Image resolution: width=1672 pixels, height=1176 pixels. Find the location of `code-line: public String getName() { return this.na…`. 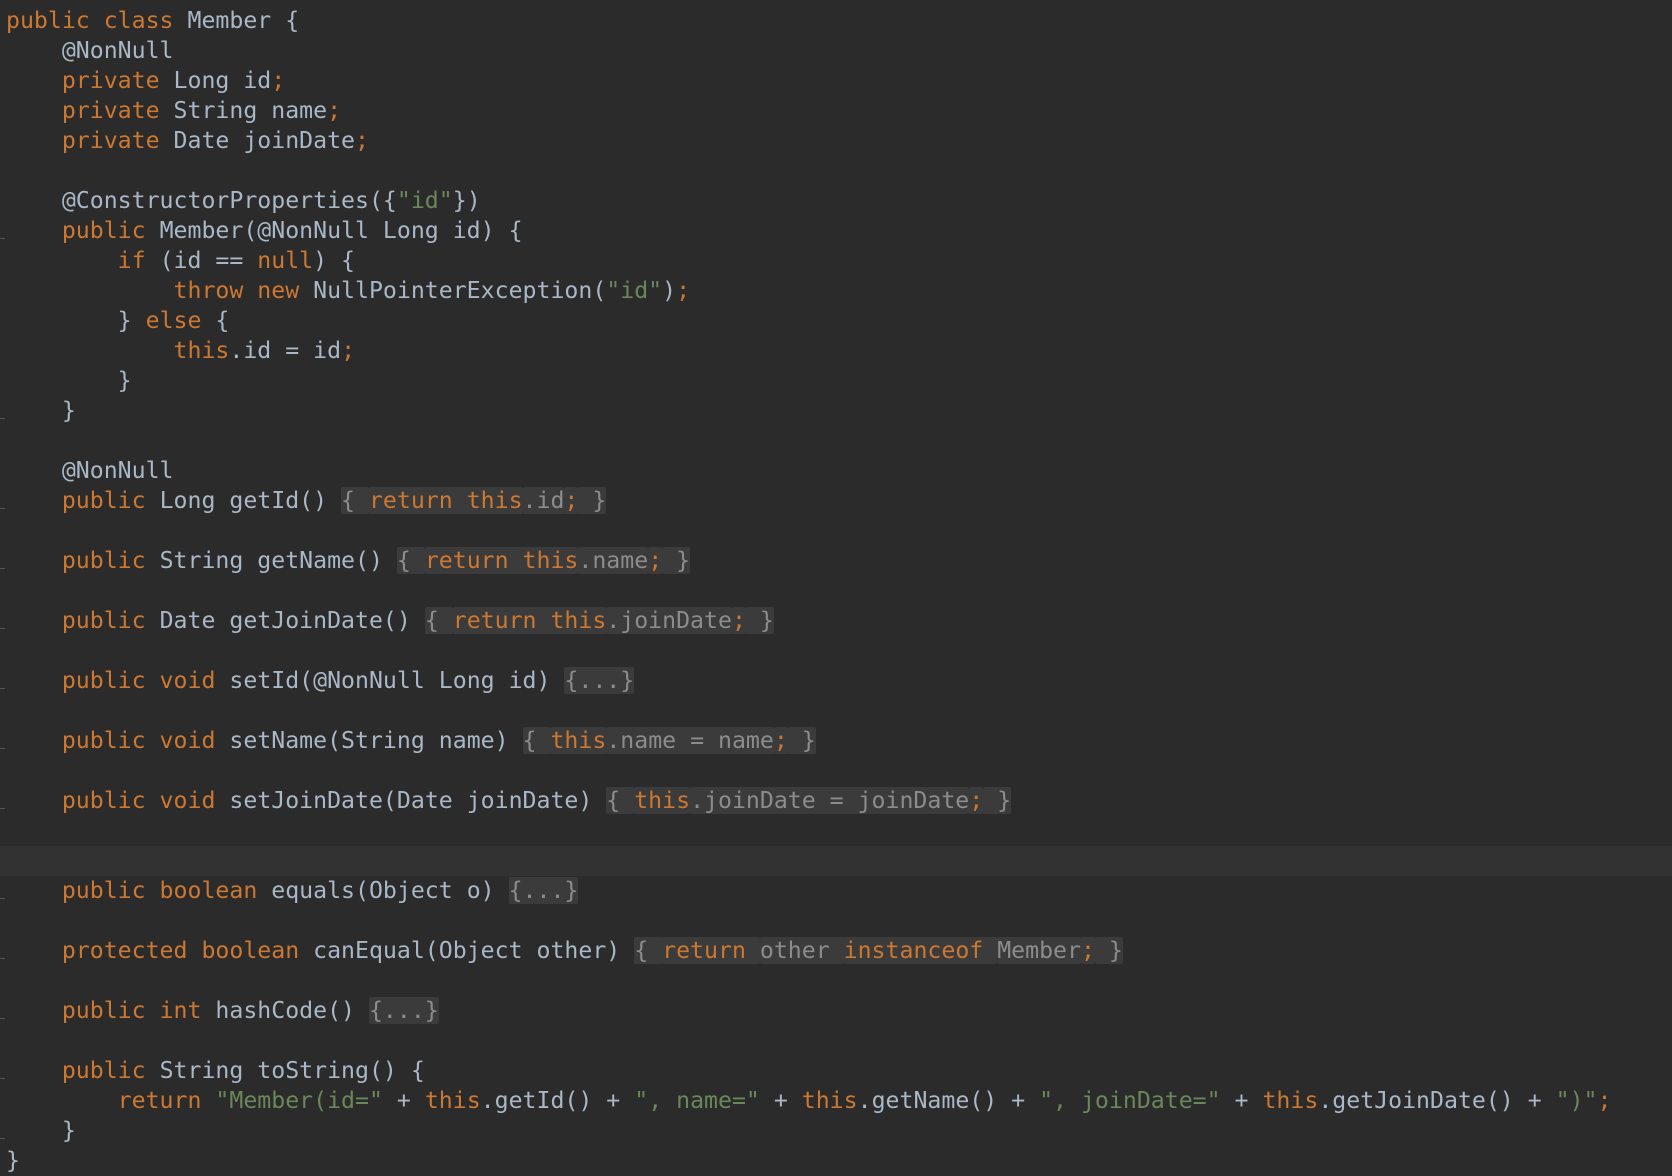

code-line: public String getName() { return this.na… is located at coordinates (836, 561).